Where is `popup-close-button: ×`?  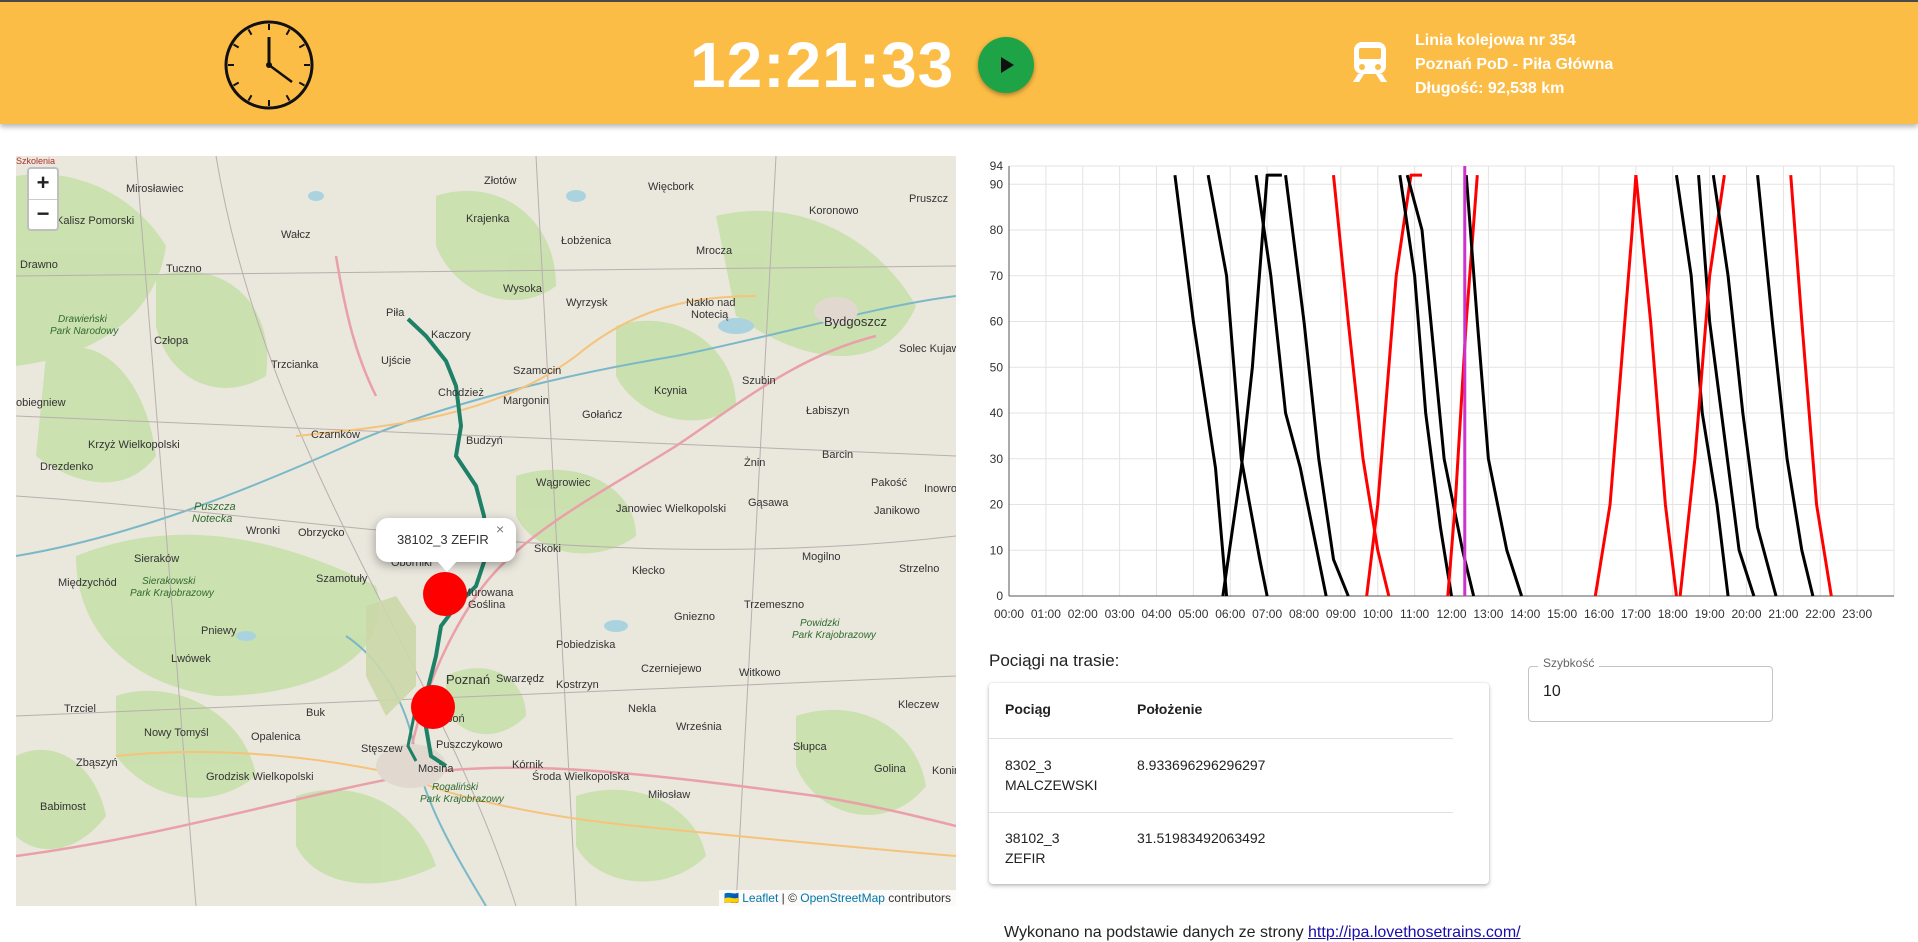
popup-close-button: × is located at coordinates (500, 529).